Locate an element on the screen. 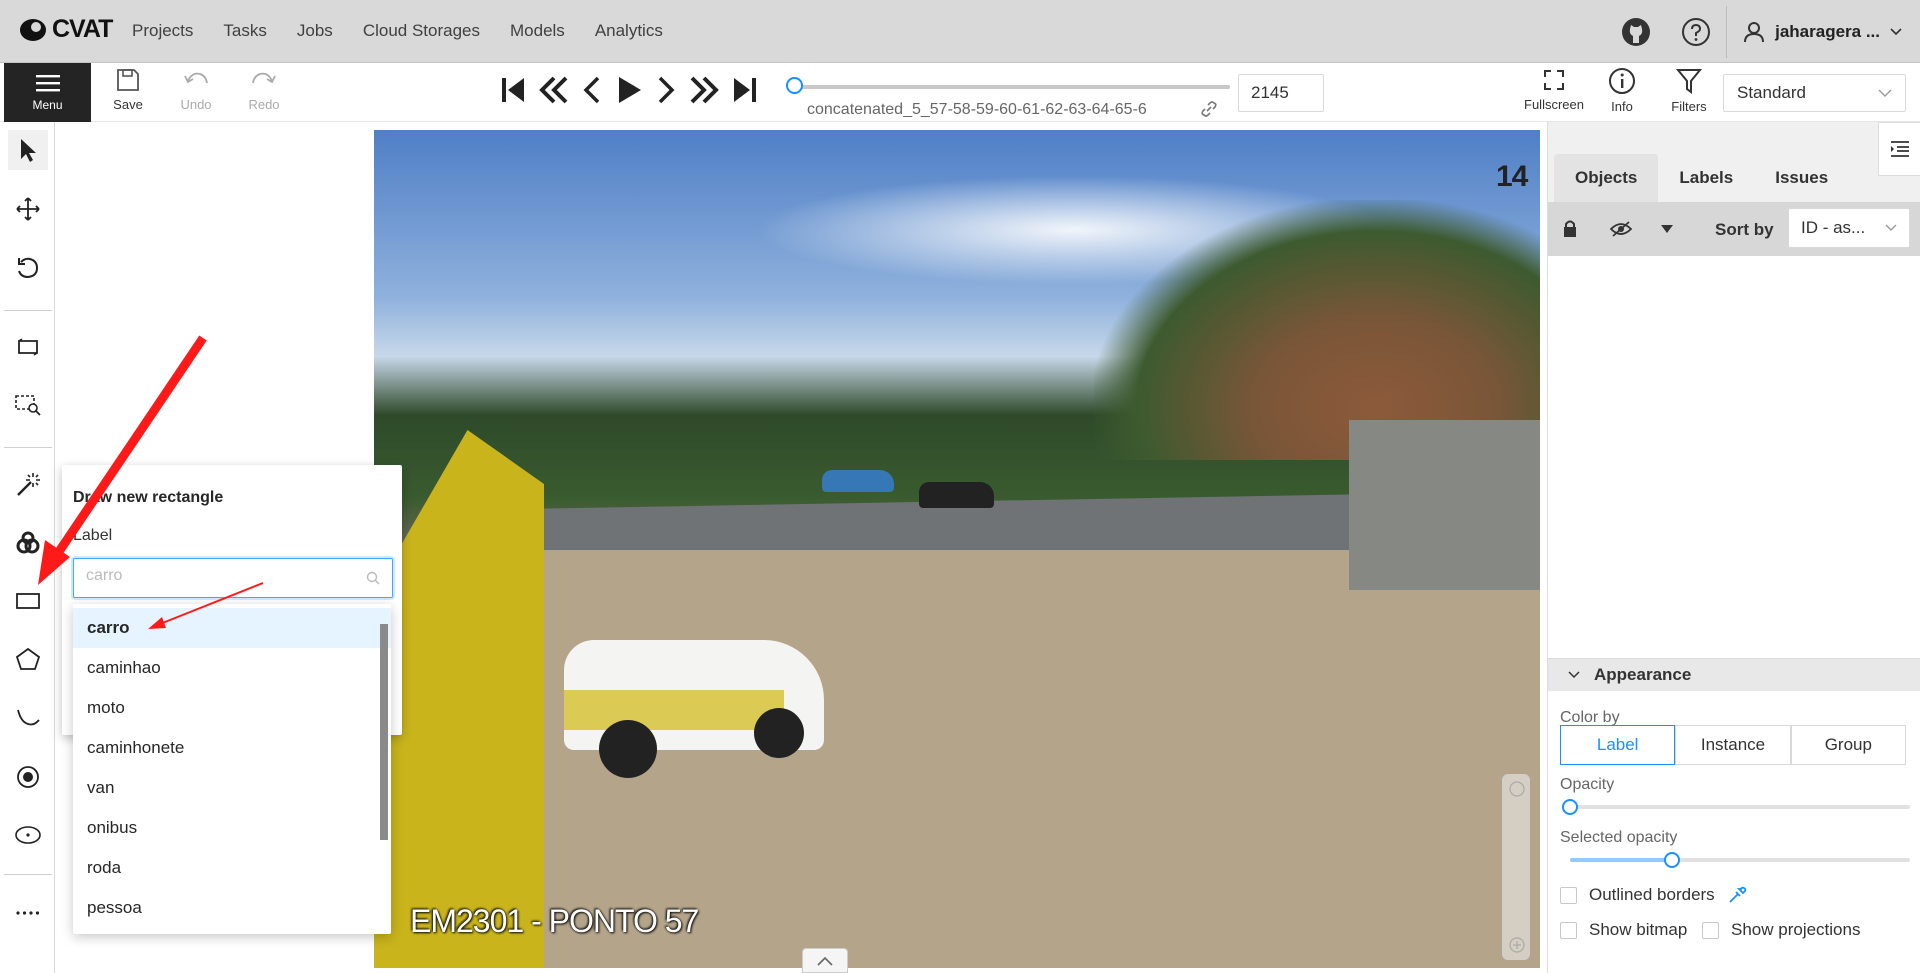 Image resolution: width=1920 pixels, height=973 pixels. draw-ellipse-tool is located at coordinates (28, 835).